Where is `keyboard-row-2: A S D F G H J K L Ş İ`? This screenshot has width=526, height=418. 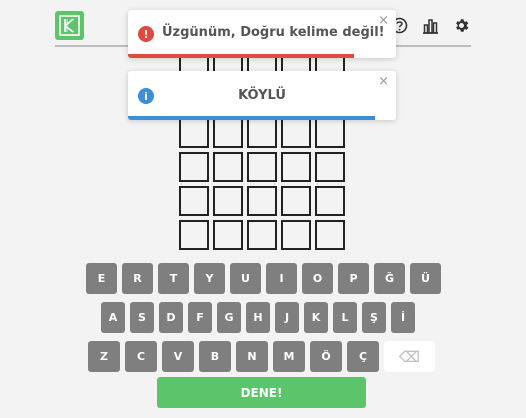 keyboard-row-2: A S D F G H J K L Ş İ is located at coordinates (258, 317).